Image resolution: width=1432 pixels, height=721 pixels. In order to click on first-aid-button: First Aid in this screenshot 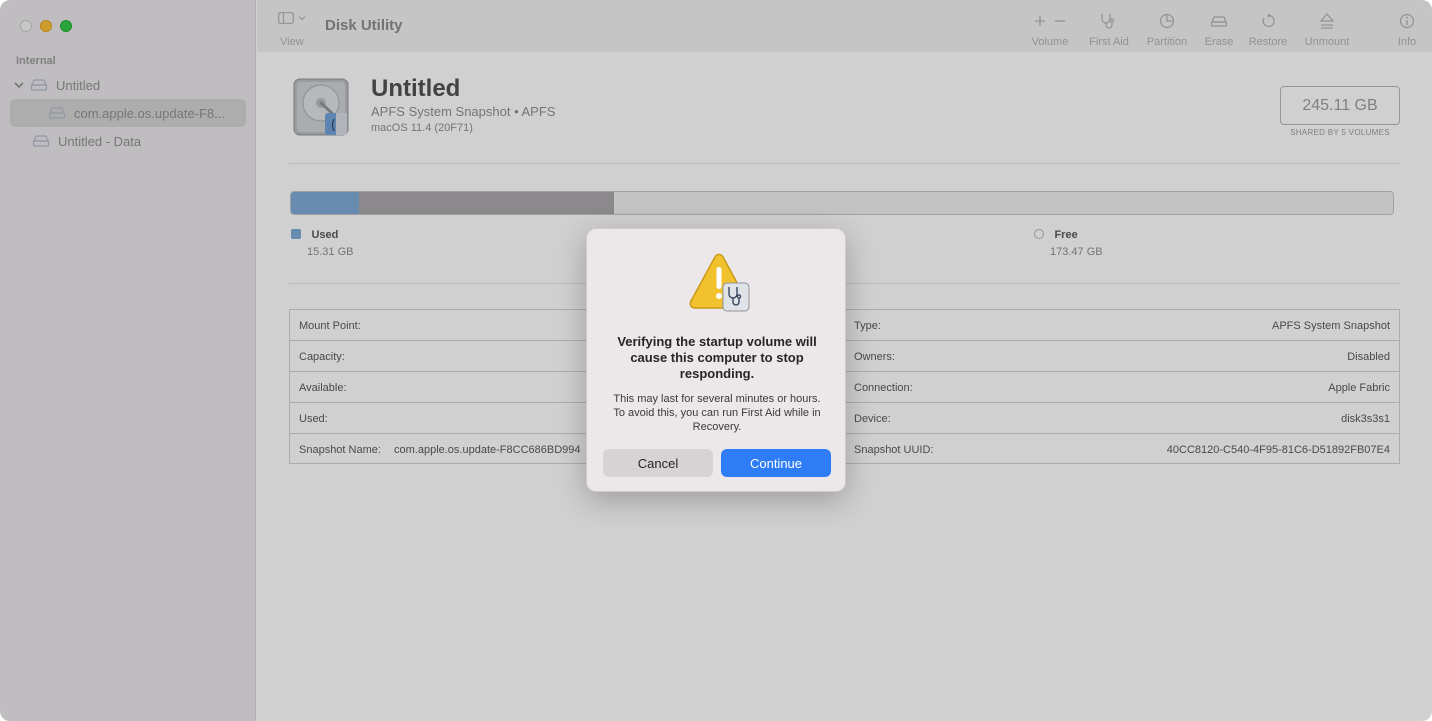, I will do `click(1109, 29)`.